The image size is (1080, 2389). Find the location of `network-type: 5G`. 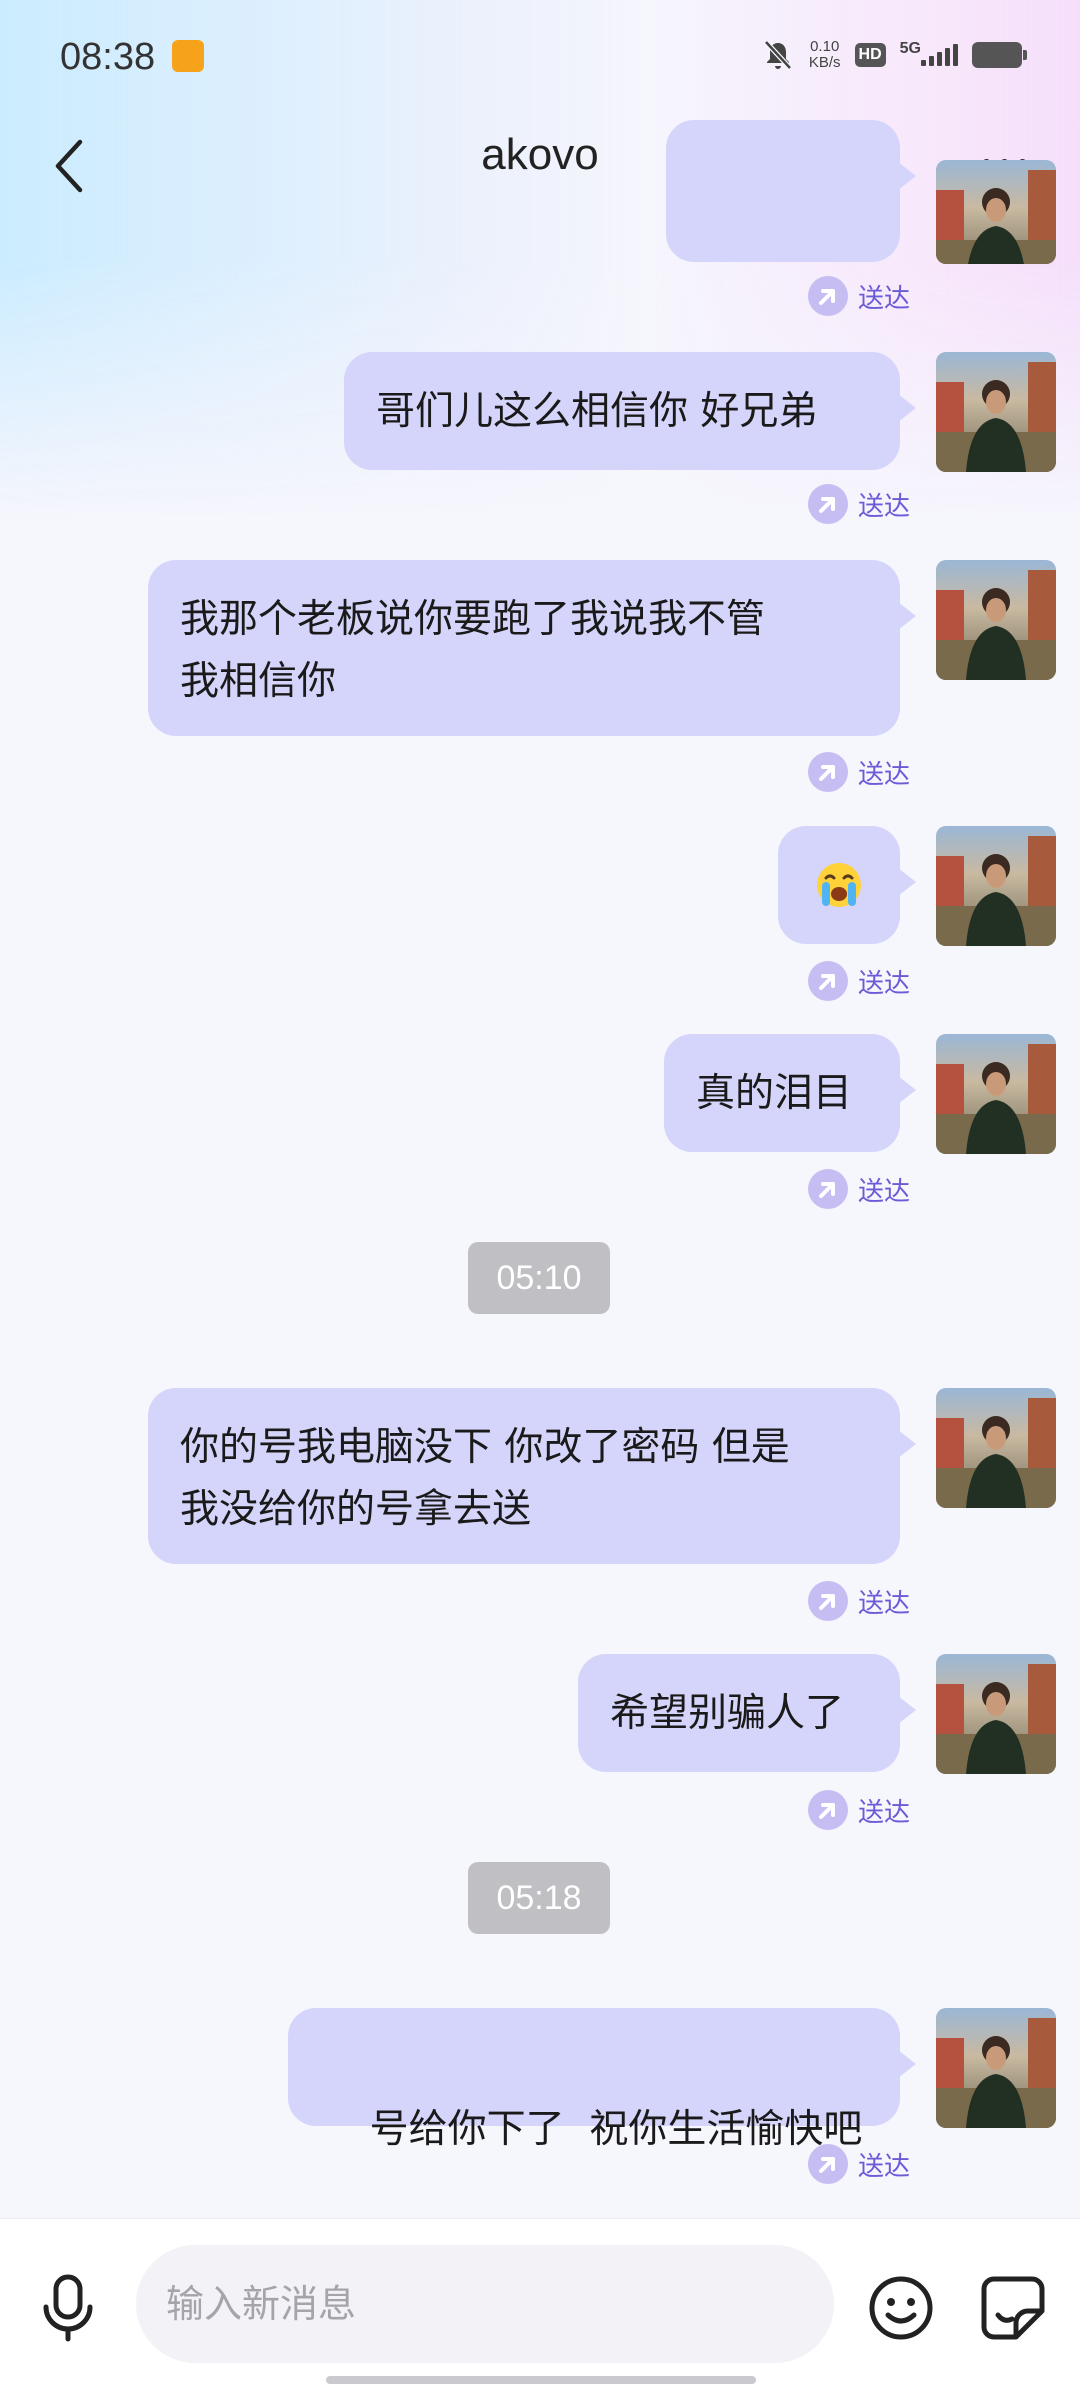

network-type: 5G is located at coordinates (910, 48).